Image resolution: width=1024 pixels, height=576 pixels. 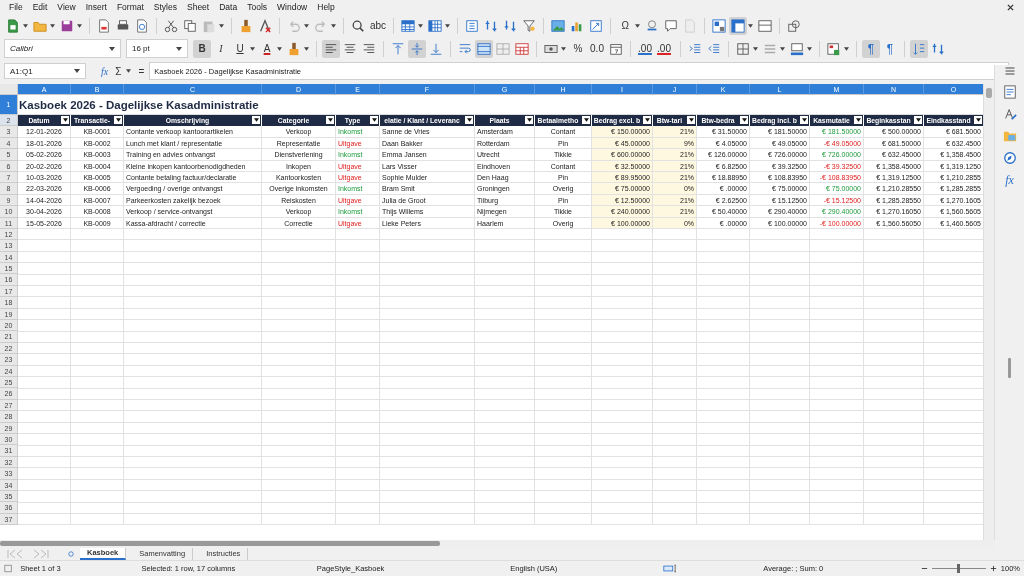 What do you see at coordinates (228, 7) in the screenshot?
I see `menu-item: Data` at bounding box center [228, 7].